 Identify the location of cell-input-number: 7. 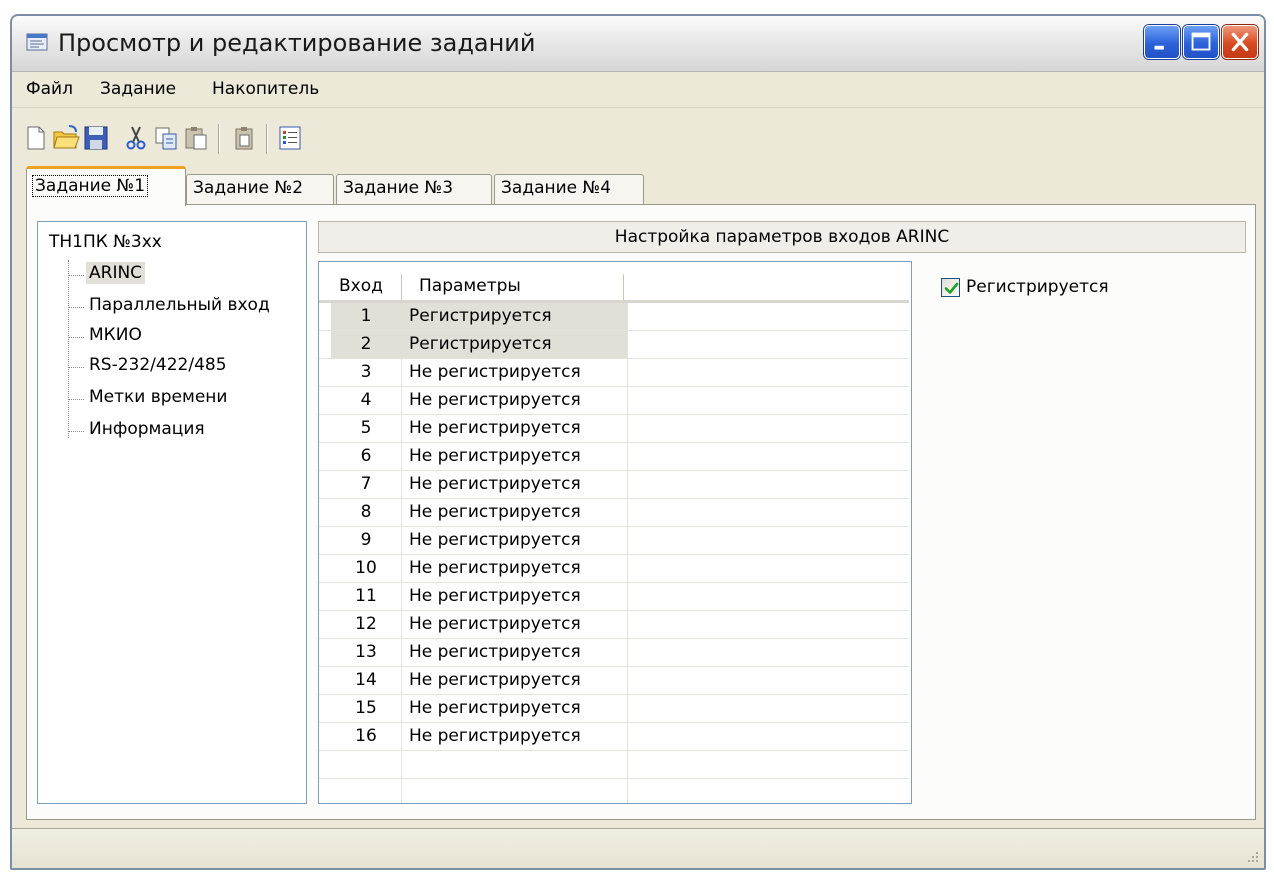
(366, 484).